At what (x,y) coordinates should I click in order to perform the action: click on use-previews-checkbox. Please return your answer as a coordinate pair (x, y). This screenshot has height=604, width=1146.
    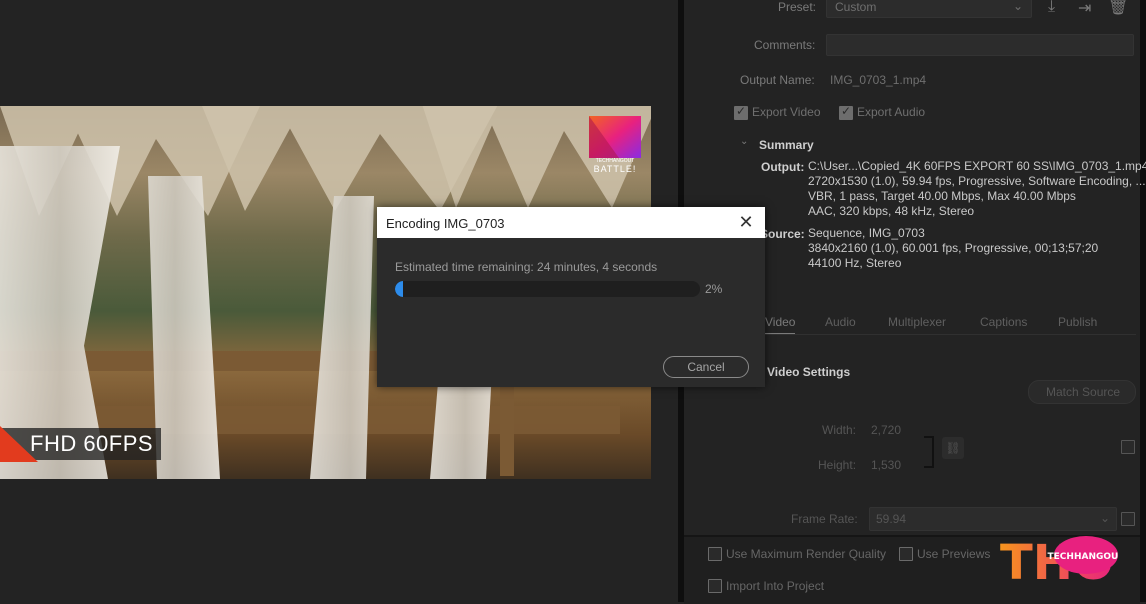
    Looking at the image, I should click on (906, 554).